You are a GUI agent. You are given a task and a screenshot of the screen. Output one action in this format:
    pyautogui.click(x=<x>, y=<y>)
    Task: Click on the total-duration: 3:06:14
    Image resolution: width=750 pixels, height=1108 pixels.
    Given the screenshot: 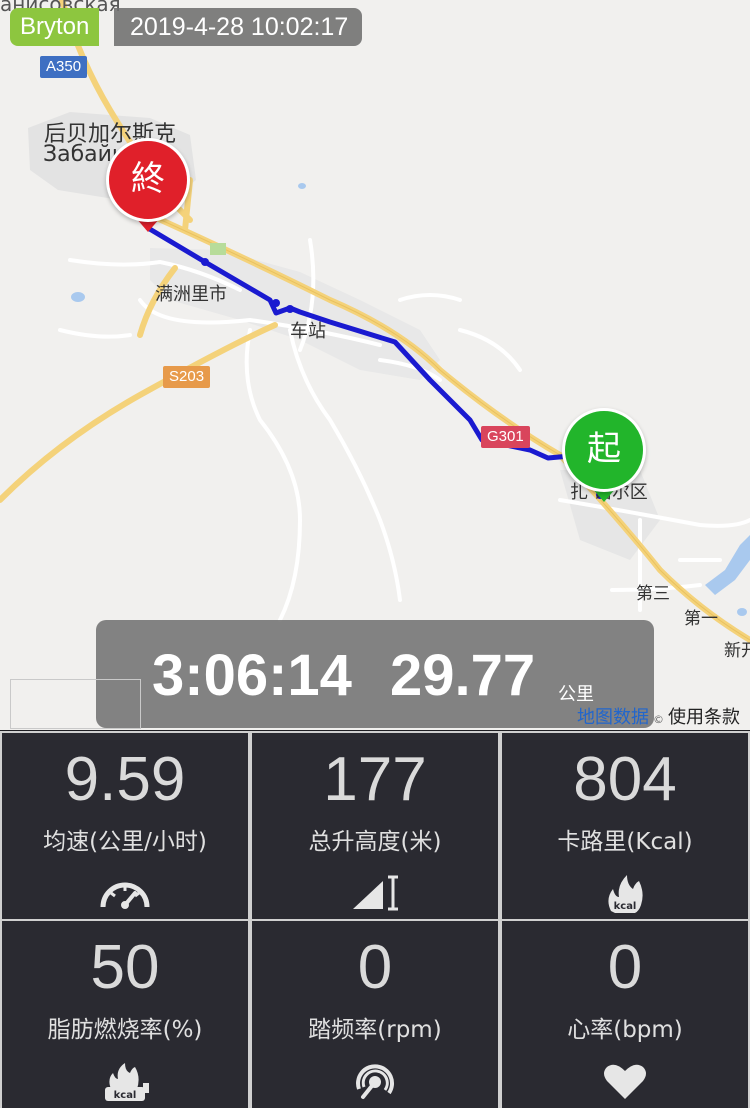 What is the action you would take?
    pyautogui.click(x=252, y=675)
    